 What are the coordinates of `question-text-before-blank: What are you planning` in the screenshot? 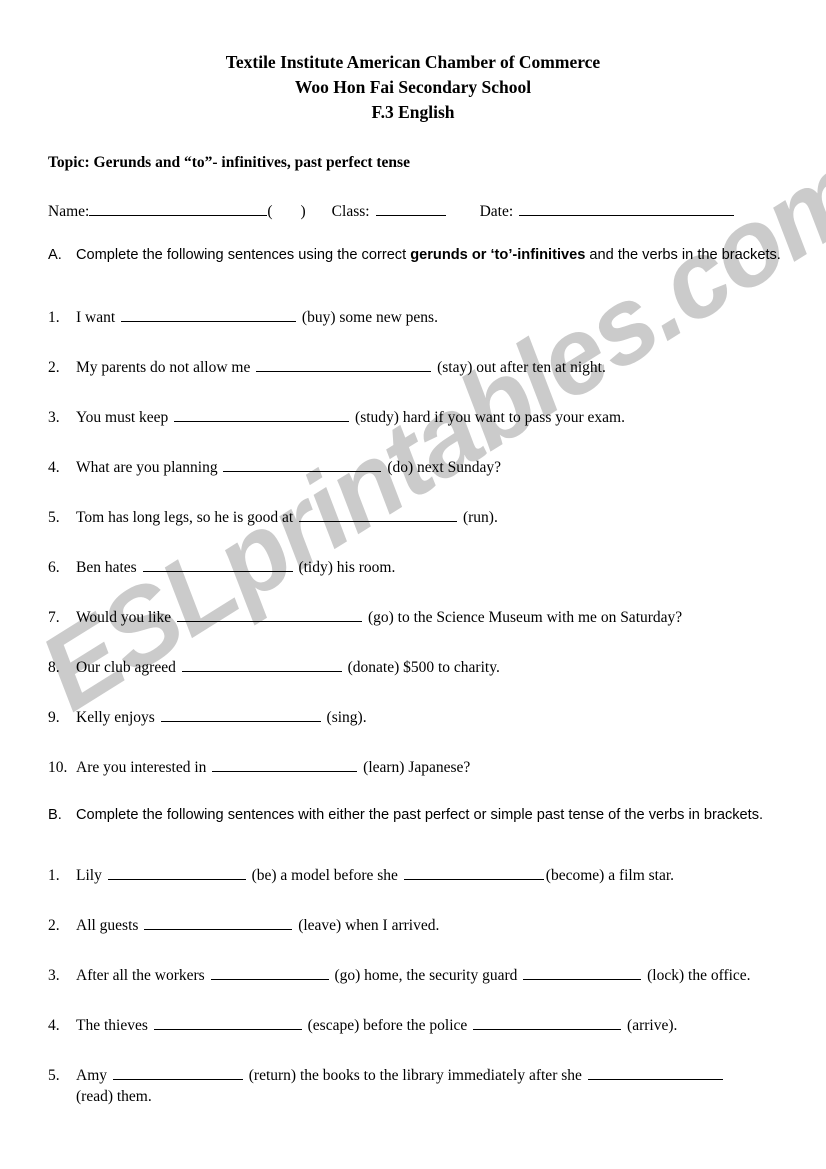 It's located at (149, 467).